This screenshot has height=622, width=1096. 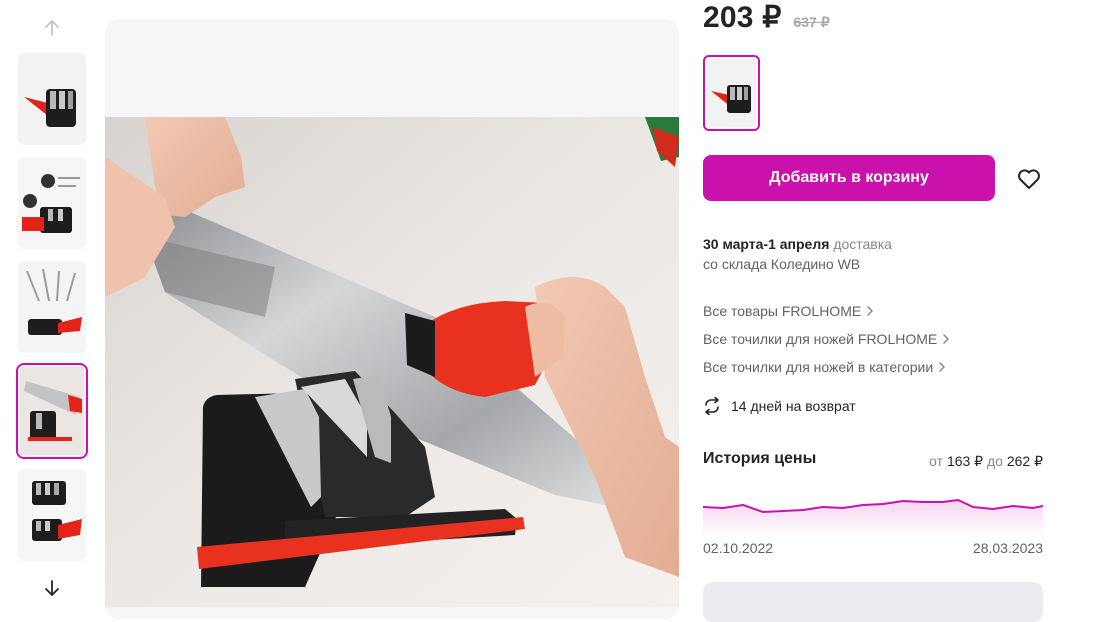 I want to click on delivery-source: со склада Коледино WB, so click(x=782, y=264).